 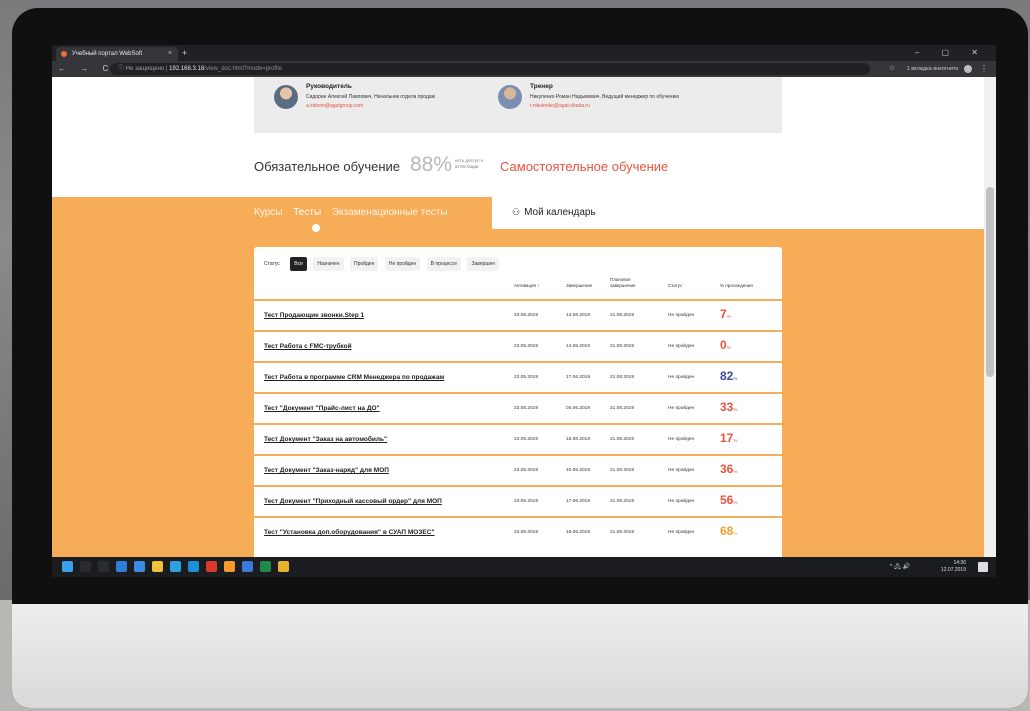 I want to click on nav-buttons: ← → C, so click(x=86, y=69).